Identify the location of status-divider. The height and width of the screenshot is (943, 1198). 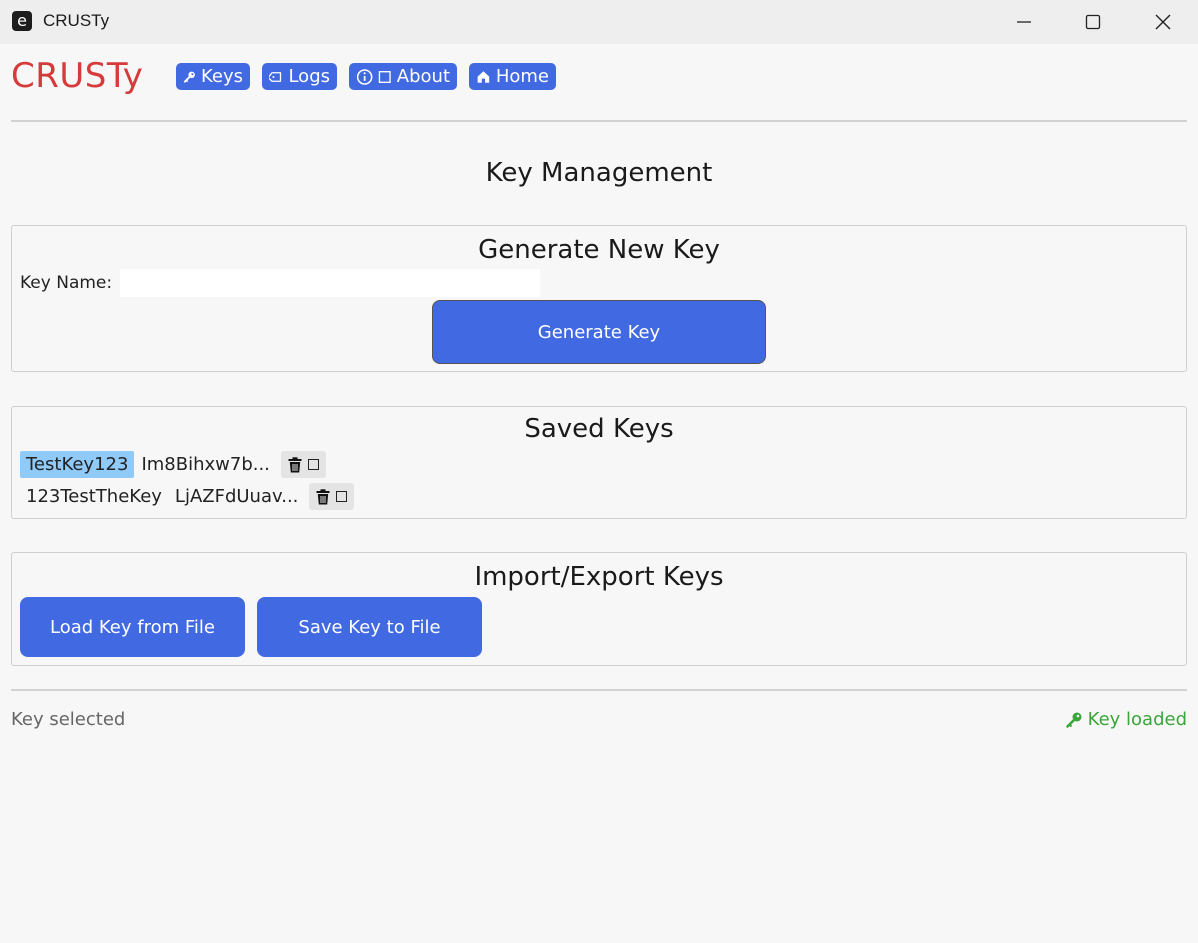
(599, 690).